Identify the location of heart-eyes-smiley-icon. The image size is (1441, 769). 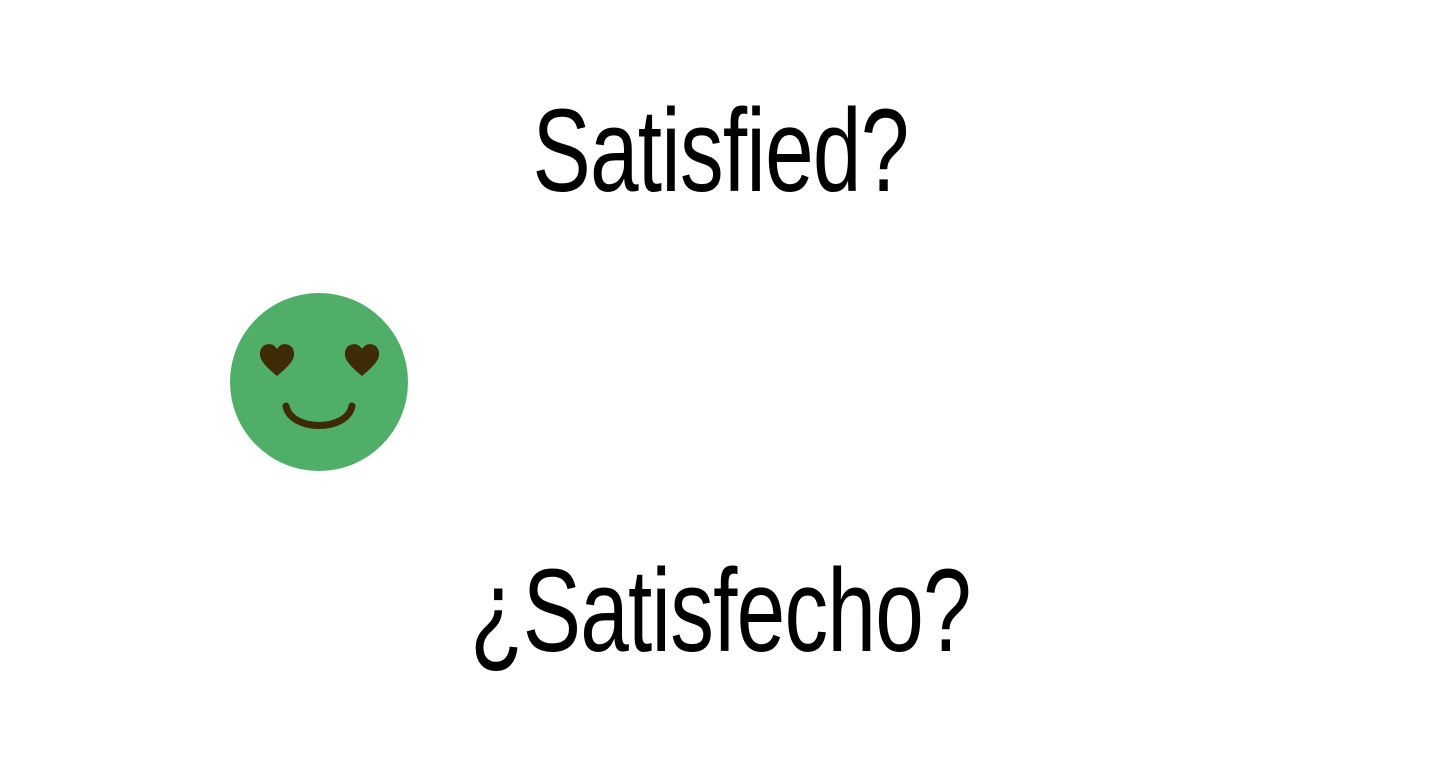
(319, 382).